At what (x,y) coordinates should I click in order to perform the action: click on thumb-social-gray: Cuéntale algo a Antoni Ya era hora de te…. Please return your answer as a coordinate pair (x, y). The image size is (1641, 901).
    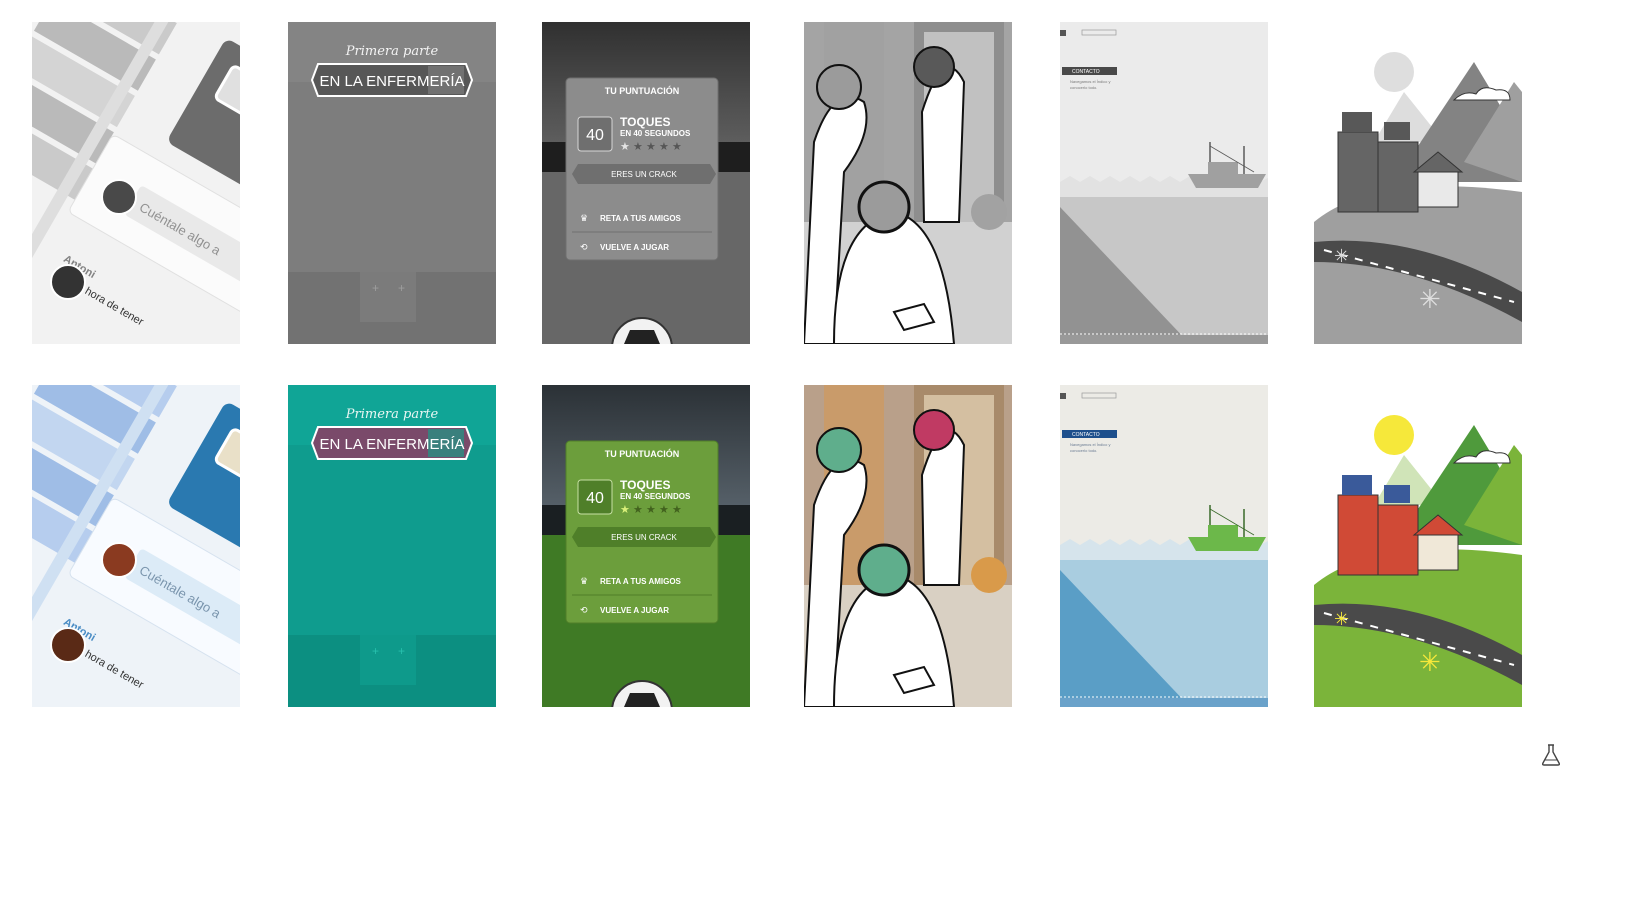
    Looking at the image, I should click on (136, 183).